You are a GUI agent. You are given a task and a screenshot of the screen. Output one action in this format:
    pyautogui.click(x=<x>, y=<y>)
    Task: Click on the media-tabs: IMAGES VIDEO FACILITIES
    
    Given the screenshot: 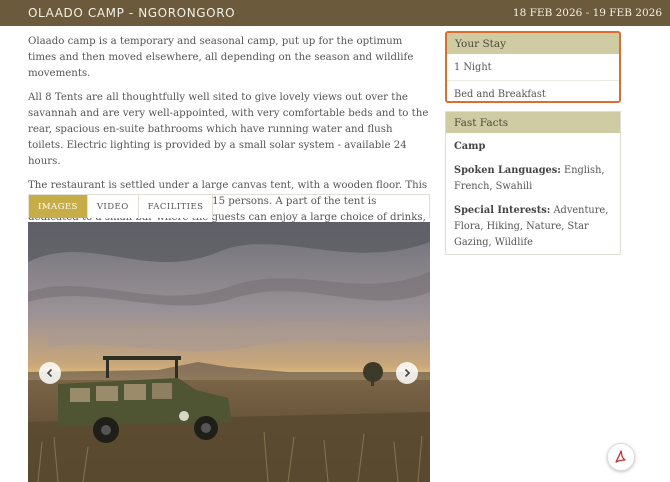 What is the action you would take?
    pyautogui.click(x=229, y=206)
    